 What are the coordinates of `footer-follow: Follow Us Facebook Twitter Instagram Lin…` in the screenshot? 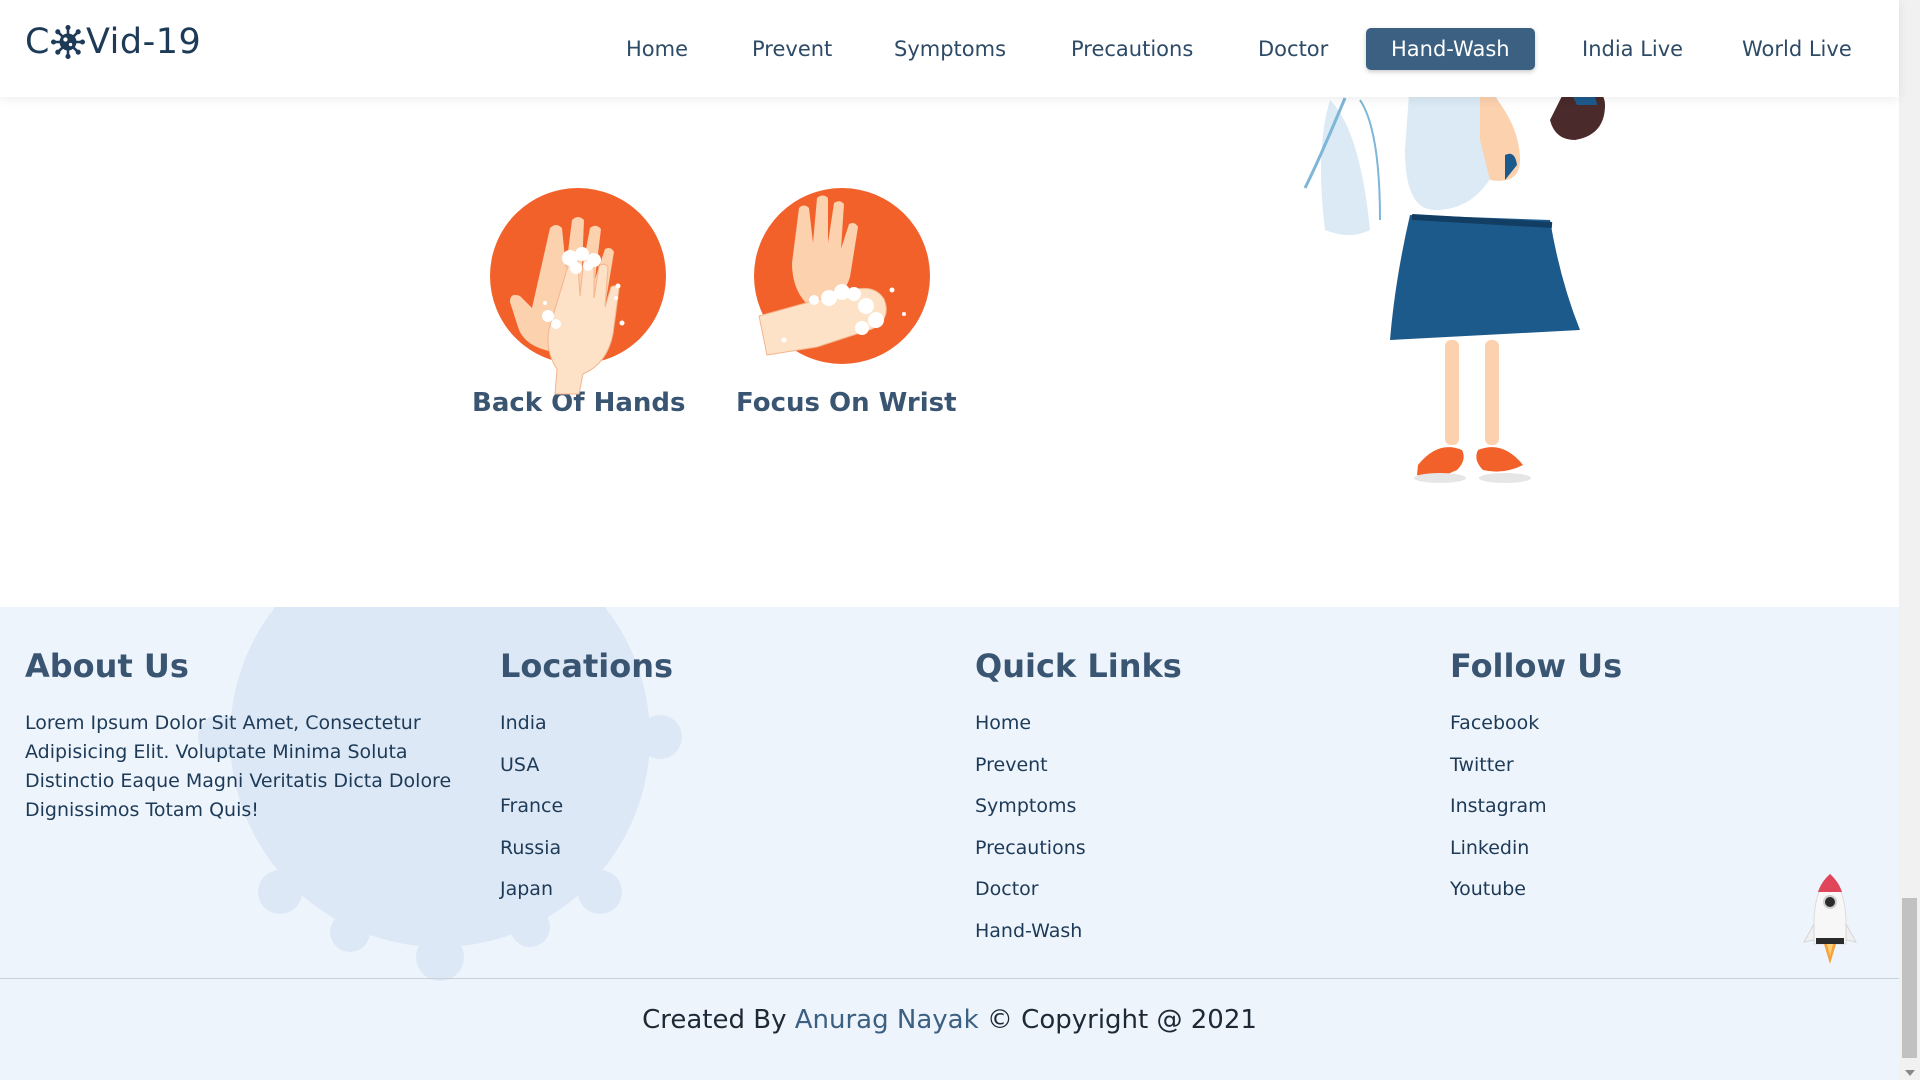 It's located at (1536, 782).